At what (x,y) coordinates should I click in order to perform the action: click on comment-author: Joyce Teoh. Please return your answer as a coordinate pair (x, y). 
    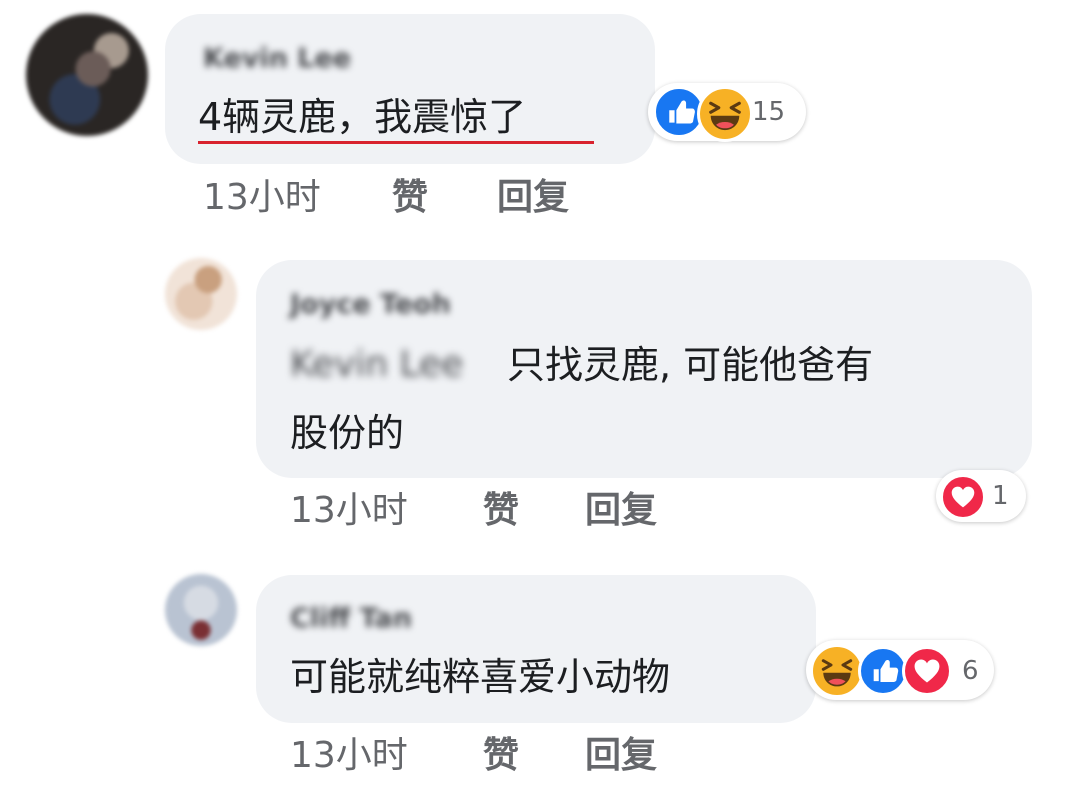
    Looking at the image, I should click on (370, 304).